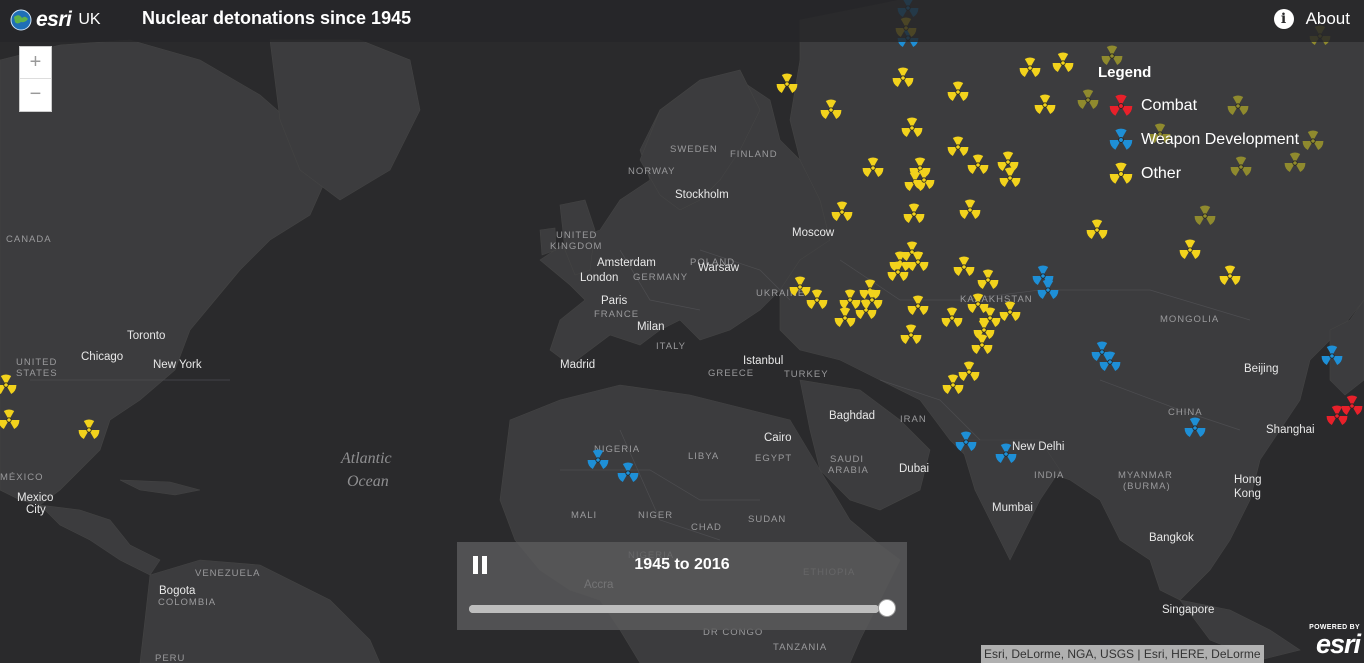  What do you see at coordinates (706, 527) in the screenshot?
I see `svg-text: CHAD` at bounding box center [706, 527].